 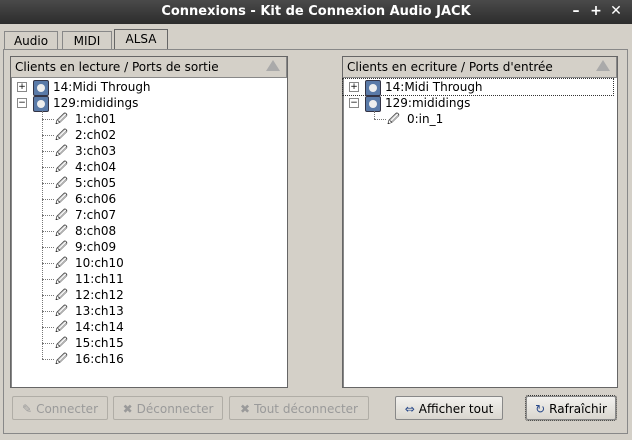 I want to click on port-row: 🖉 15:ch15, so click(x=146, y=343).